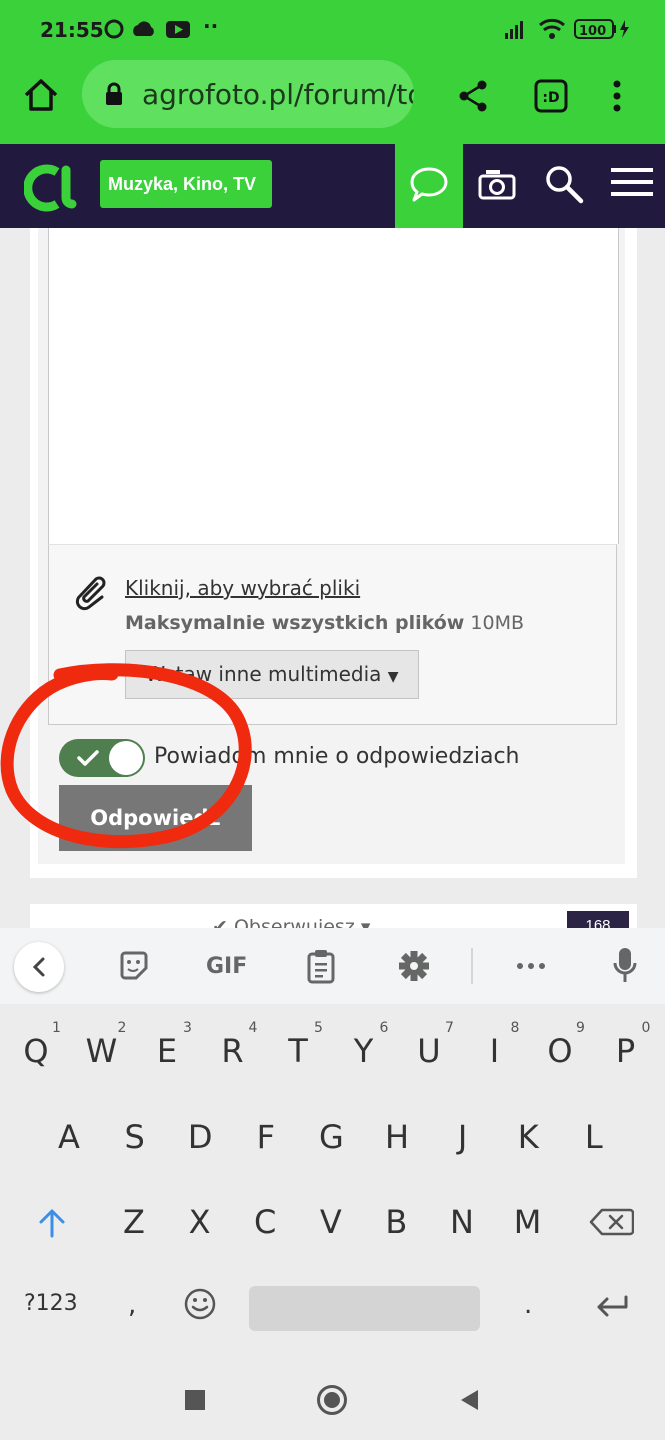 This screenshot has width=665, height=1440. I want to click on backspace-key-icon, so click(611, 1222).